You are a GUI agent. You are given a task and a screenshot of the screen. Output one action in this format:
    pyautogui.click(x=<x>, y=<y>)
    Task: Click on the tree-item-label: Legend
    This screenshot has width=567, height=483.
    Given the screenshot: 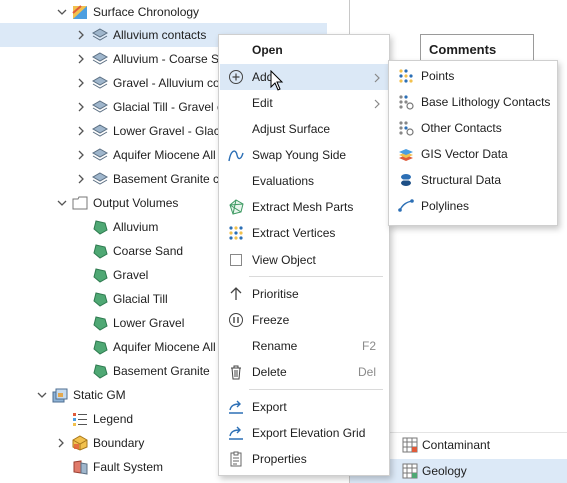 What is the action you would take?
    pyautogui.click(x=113, y=419)
    